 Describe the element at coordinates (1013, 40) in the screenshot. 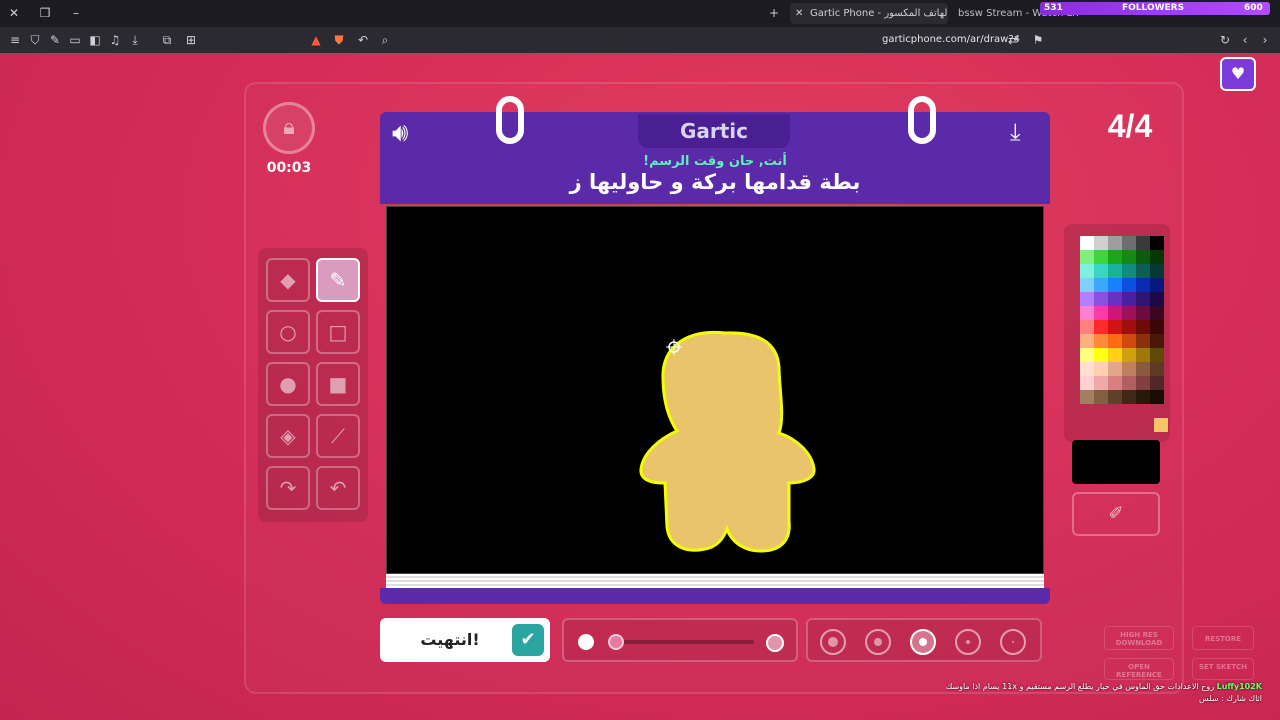

I see `site-settings-icon: ⇄` at that location.